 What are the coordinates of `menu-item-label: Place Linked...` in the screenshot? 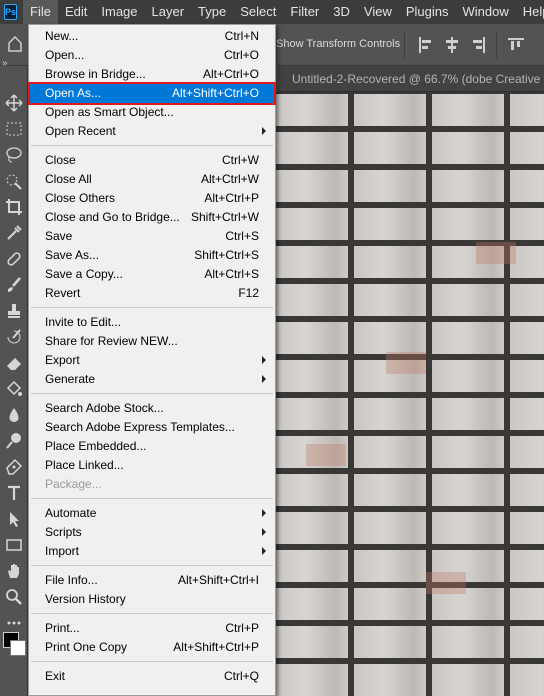 It's located at (84, 465).